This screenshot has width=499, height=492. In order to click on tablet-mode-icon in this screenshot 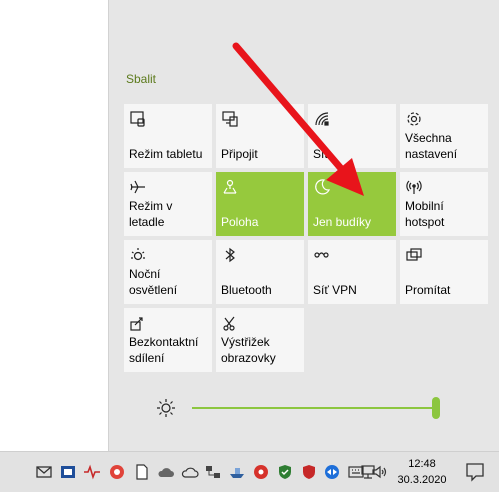, I will do `click(138, 119)`.